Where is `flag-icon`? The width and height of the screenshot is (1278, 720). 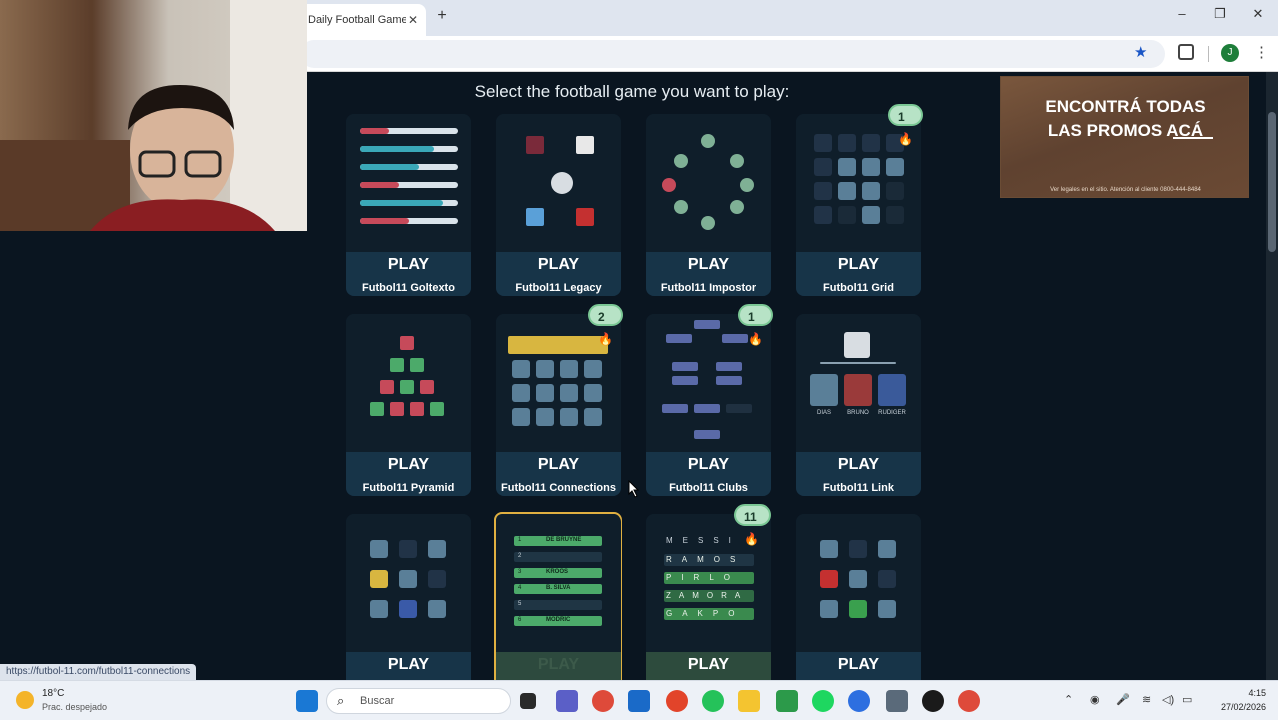
flag-icon is located at coordinates (408, 609).